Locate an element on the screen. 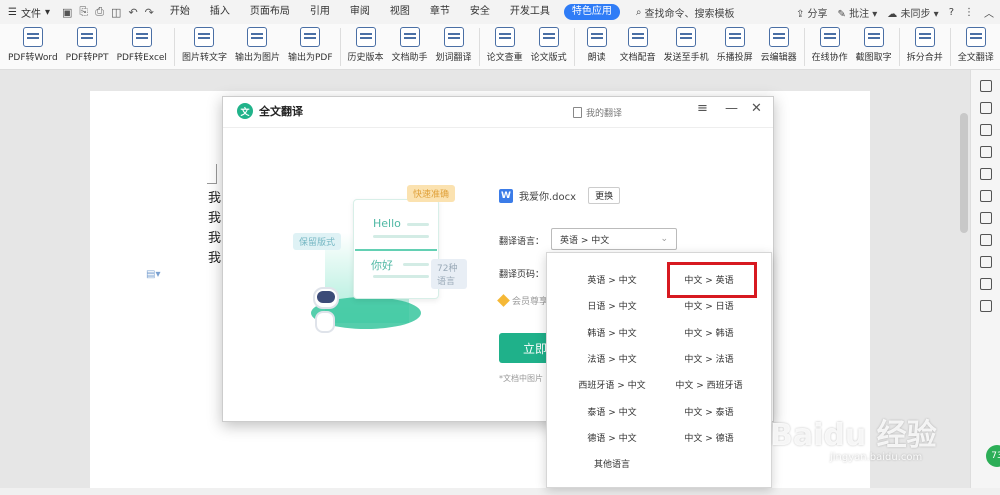 The image size is (1000, 495). tab-layout: 页面布局 is located at coordinates (270, 12).